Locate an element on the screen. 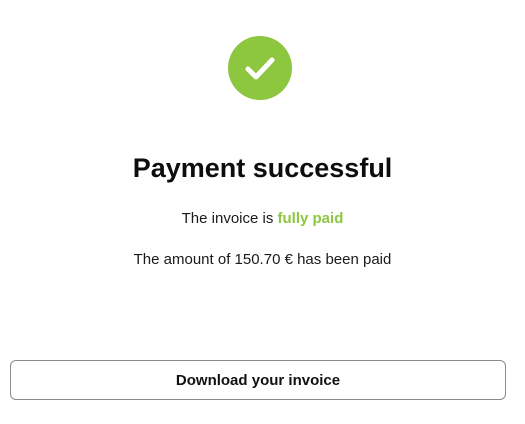 Image resolution: width=525 pixels, height=424 pixels. page-title: Payment successful is located at coordinates (262, 168).